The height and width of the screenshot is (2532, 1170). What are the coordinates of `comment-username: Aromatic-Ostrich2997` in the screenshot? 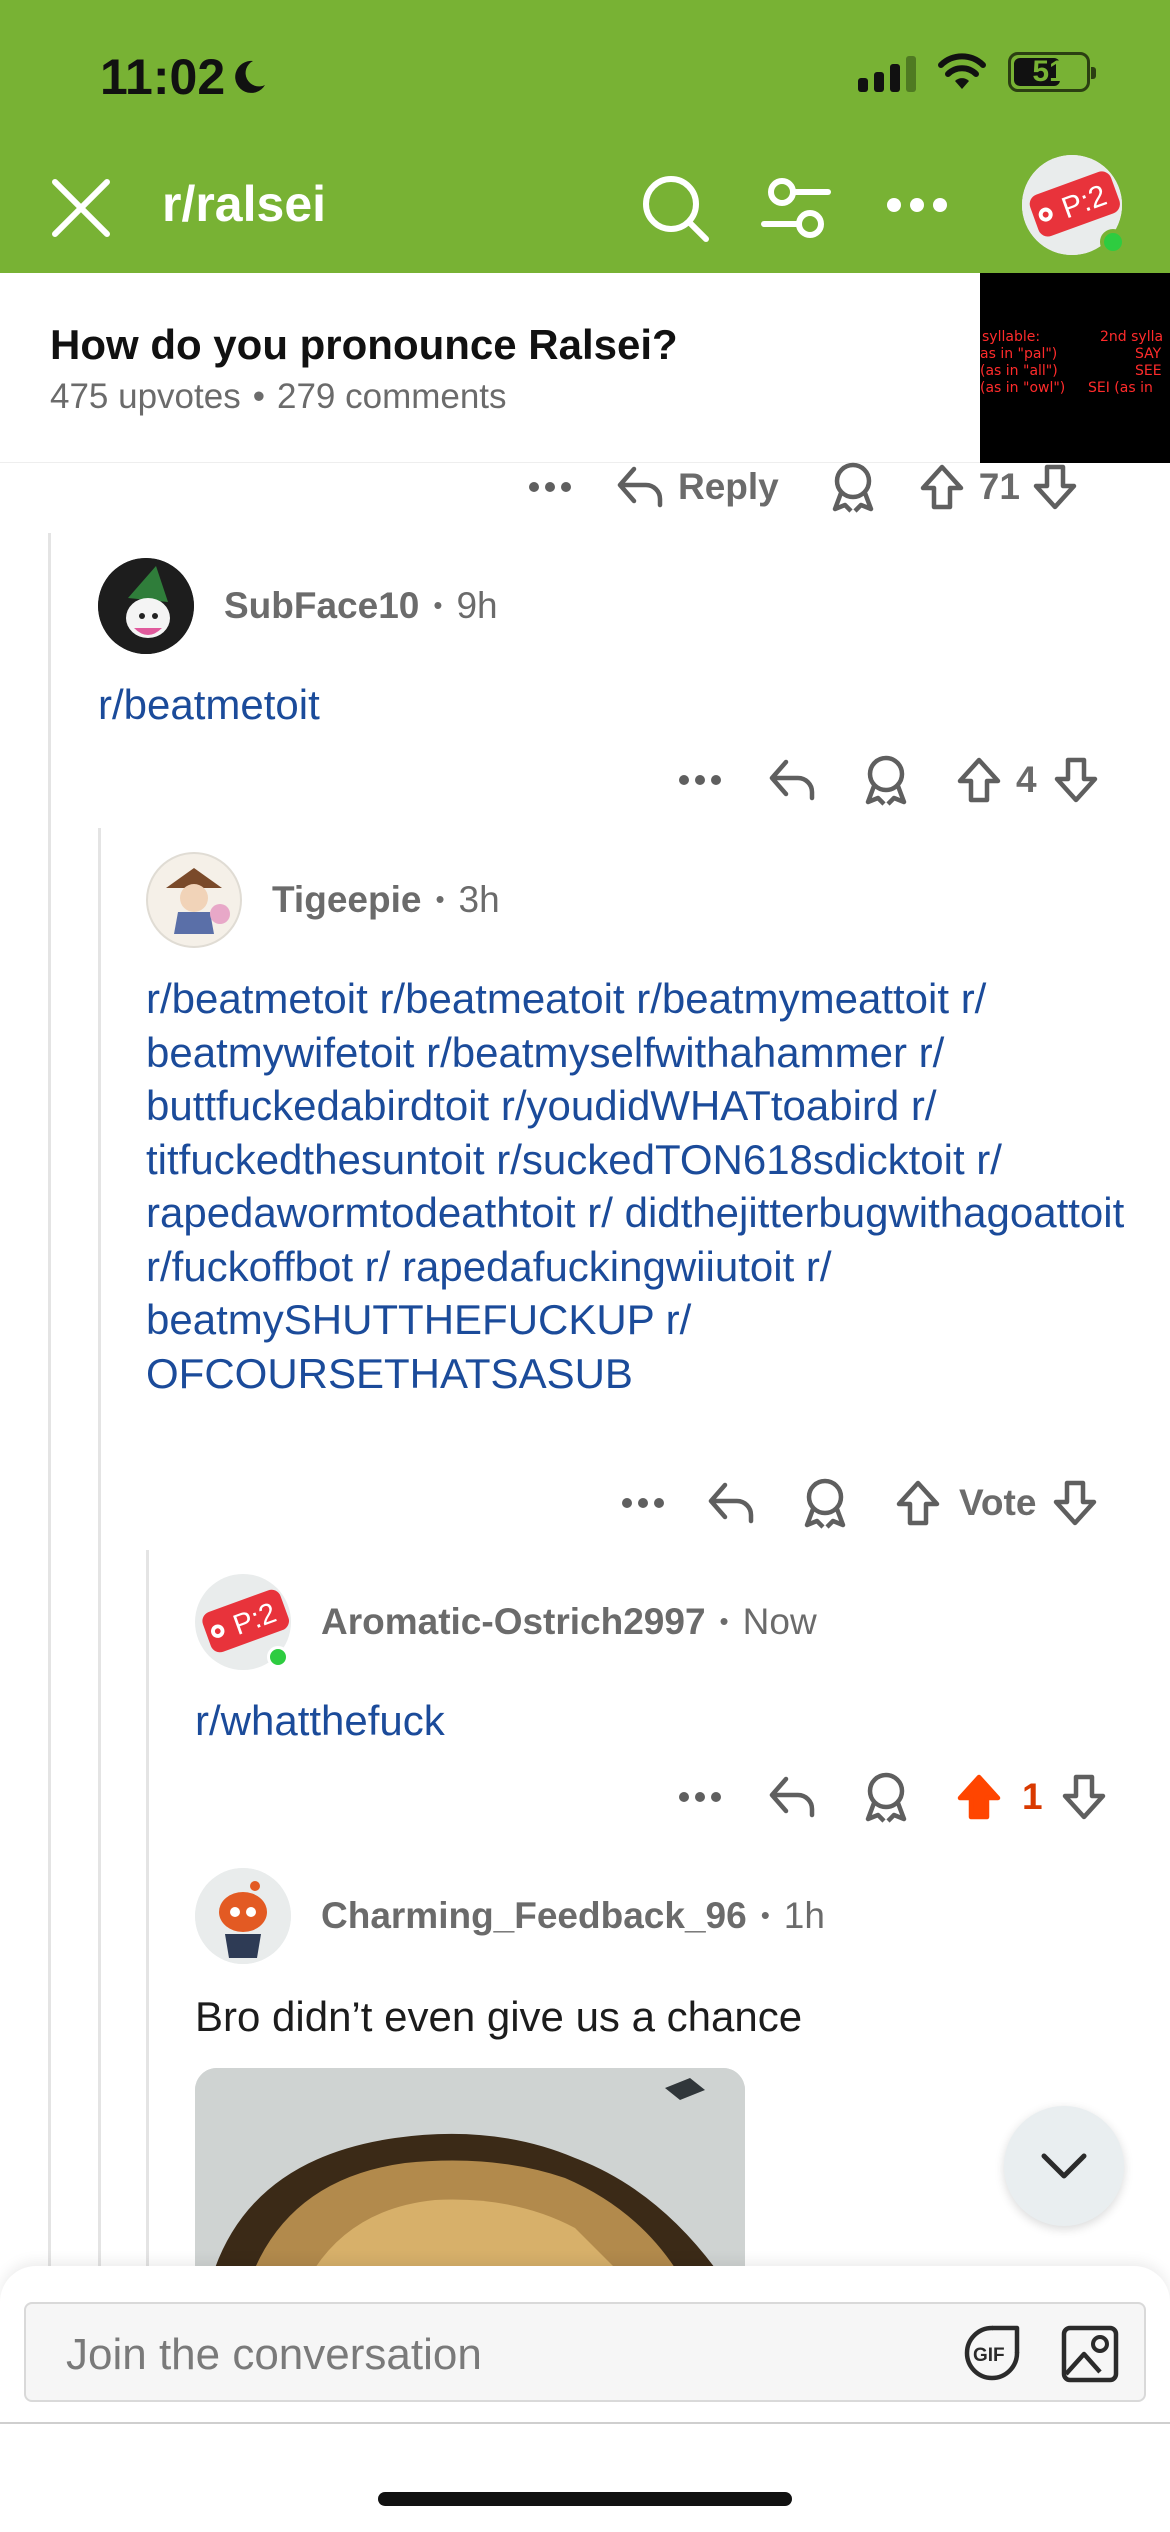 It's located at (513, 1622).